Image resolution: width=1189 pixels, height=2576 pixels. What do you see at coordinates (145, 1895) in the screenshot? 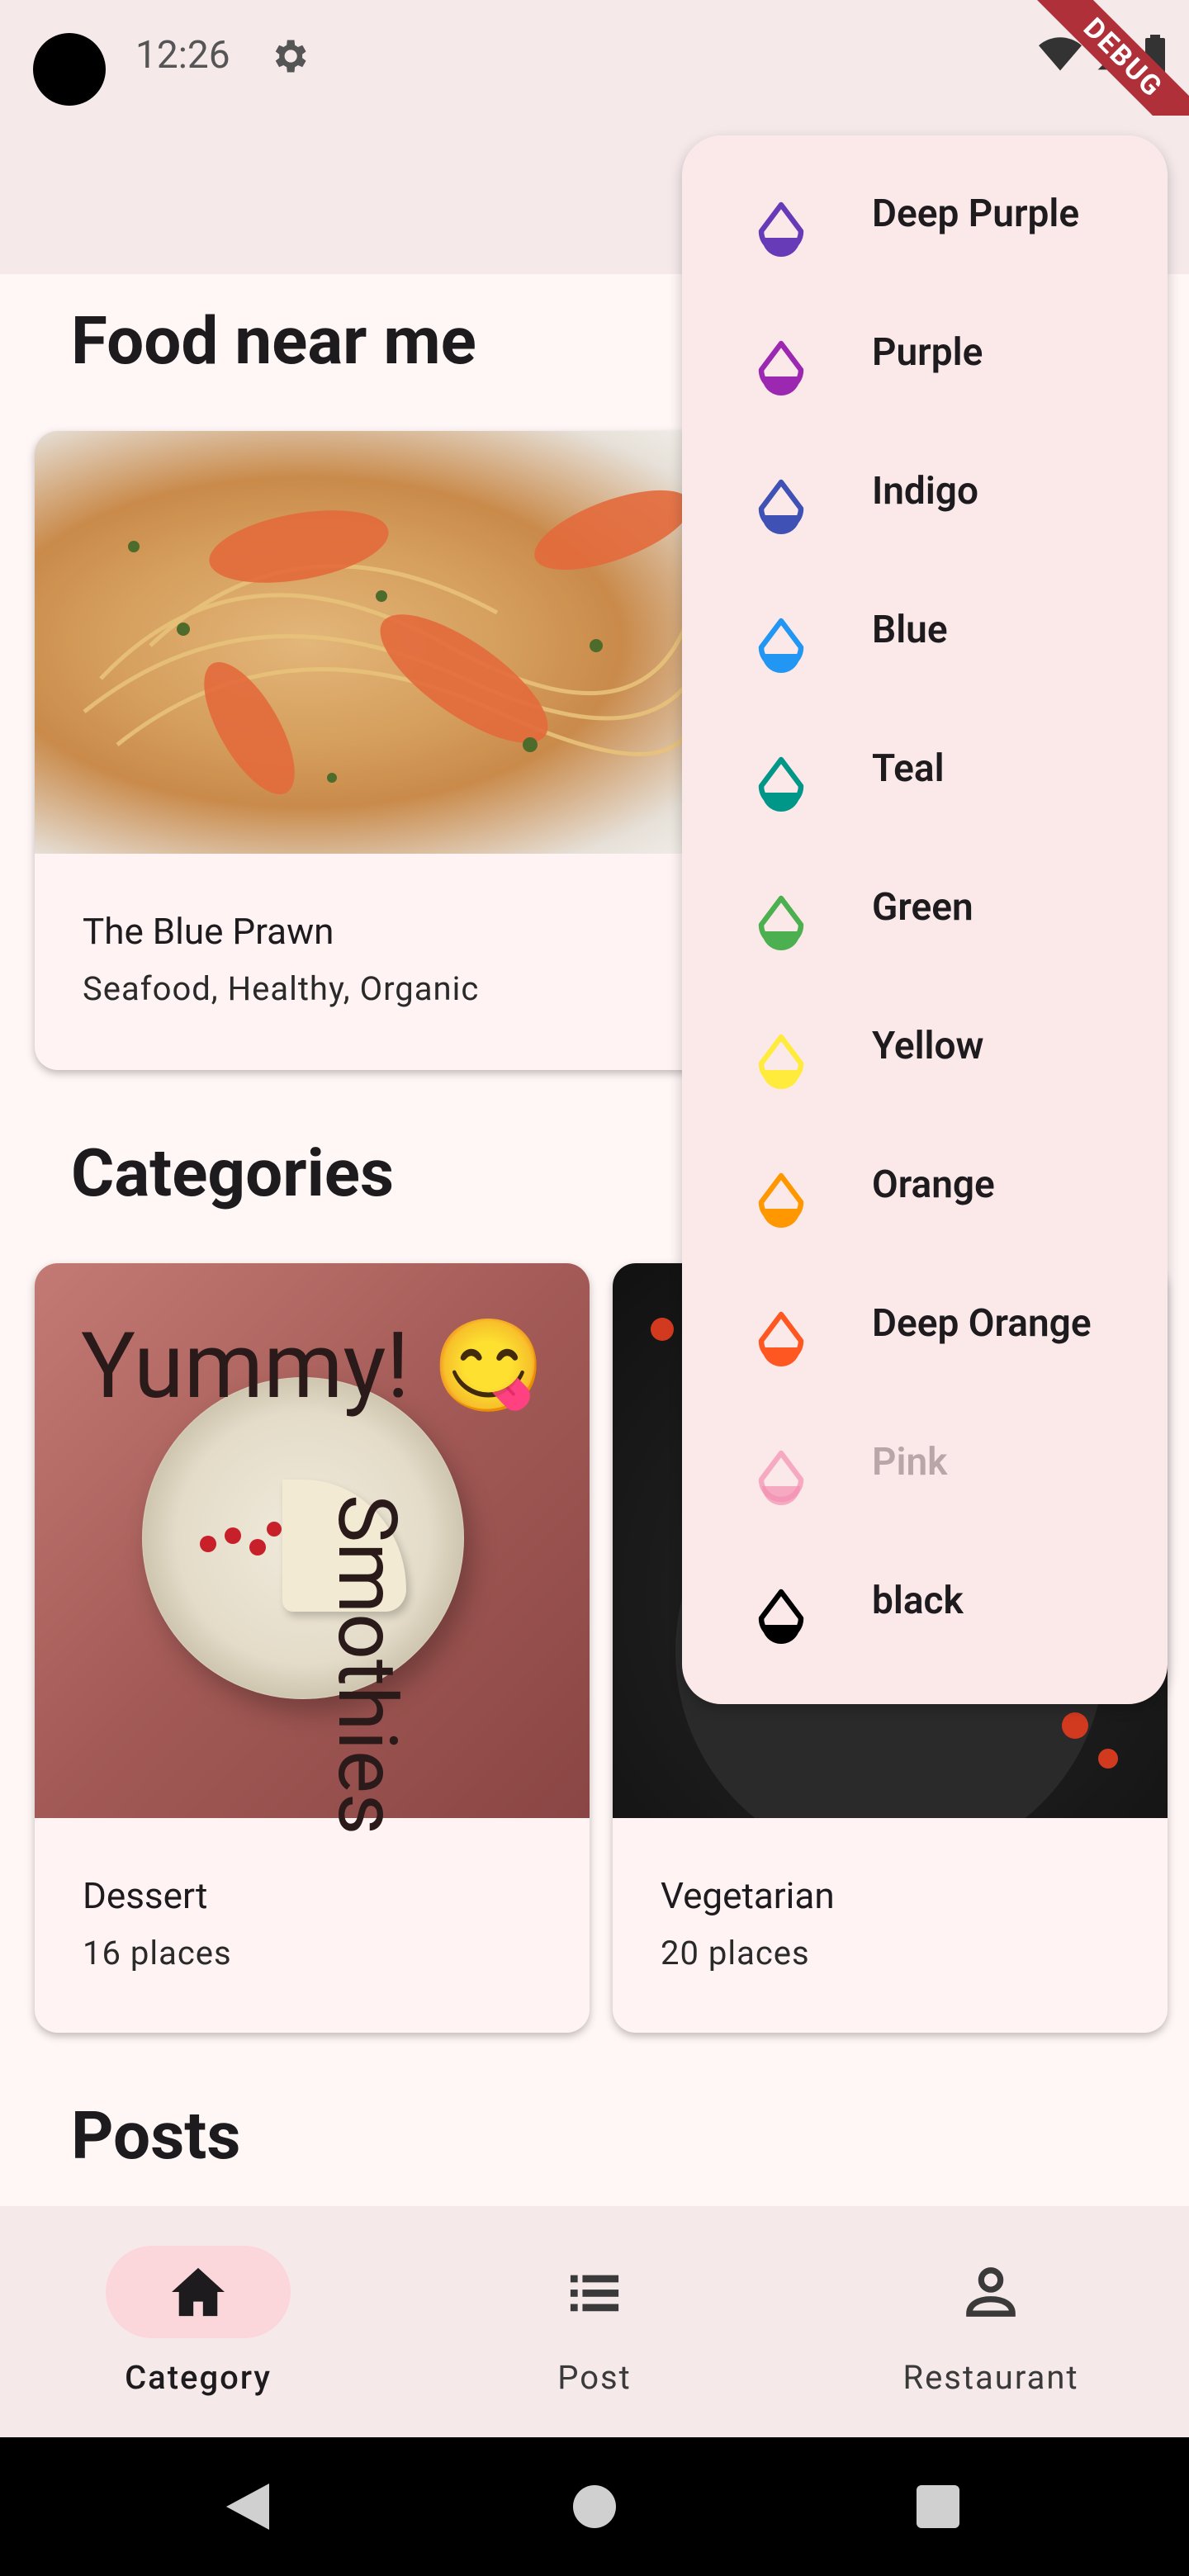
I see `category-name: Dessert` at bounding box center [145, 1895].